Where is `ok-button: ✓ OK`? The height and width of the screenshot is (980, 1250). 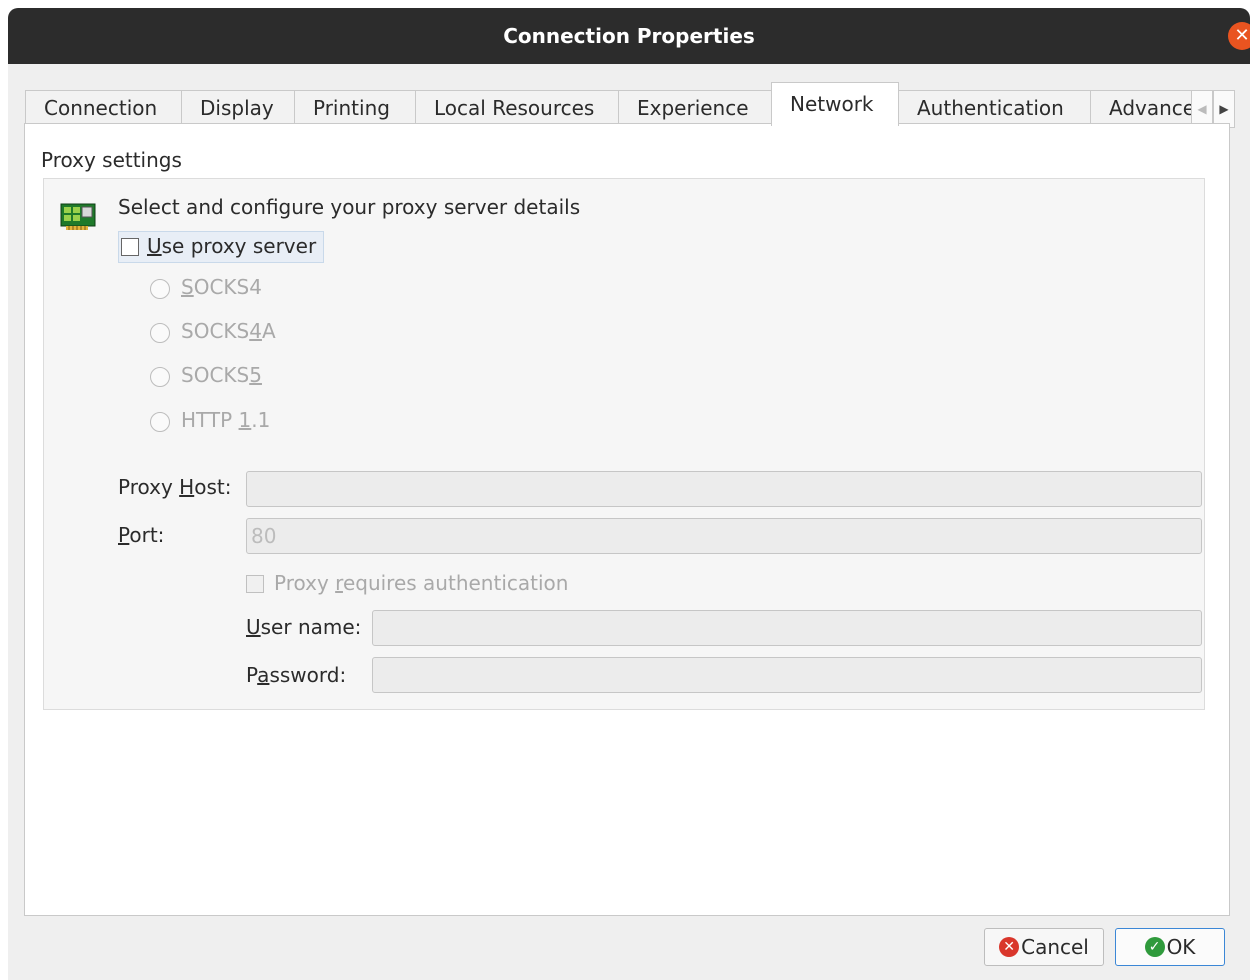
ok-button: ✓ OK is located at coordinates (1170, 947).